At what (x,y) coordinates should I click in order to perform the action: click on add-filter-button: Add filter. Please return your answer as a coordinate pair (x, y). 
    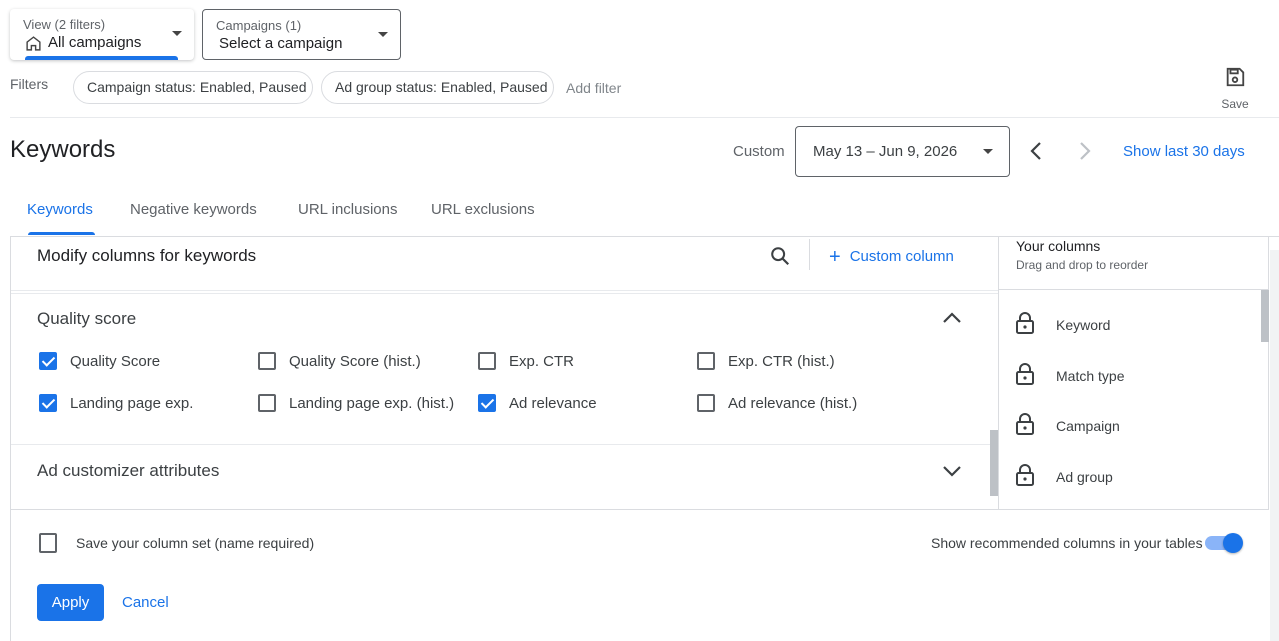
    Looking at the image, I should click on (593, 88).